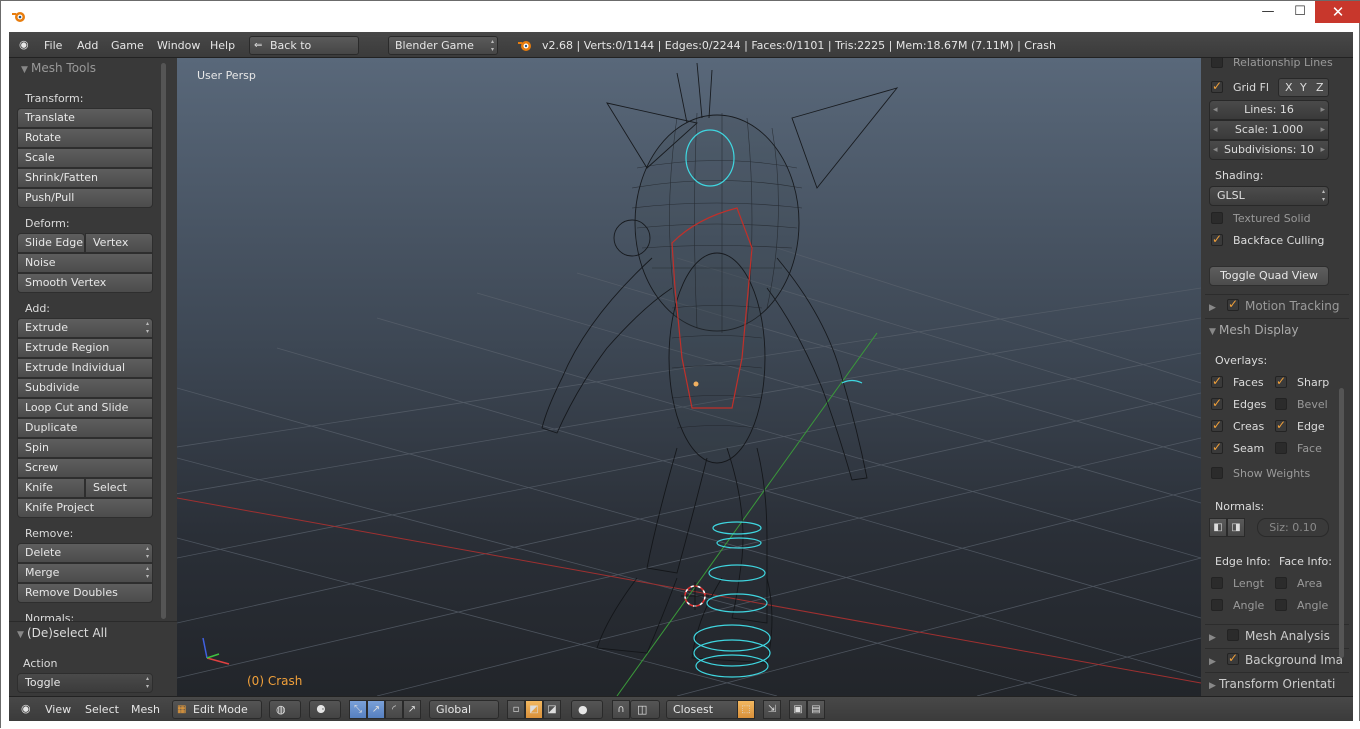 The image size is (1360, 729). What do you see at coordinates (1217, 447) in the screenshot?
I see `seams-checkbox` at bounding box center [1217, 447].